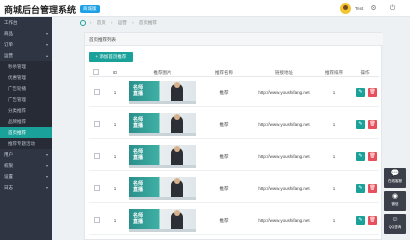 This screenshot has width=410, height=240. Describe the element at coordinates (26, 22) in the screenshot. I see `sidebar-item: 工作台` at that location.